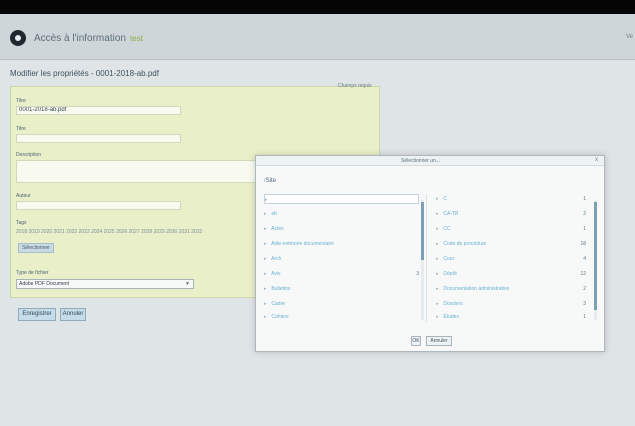 The width and height of the screenshot is (635, 426). I want to click on list-item-label: Documentation administrative, so click(476, 289).